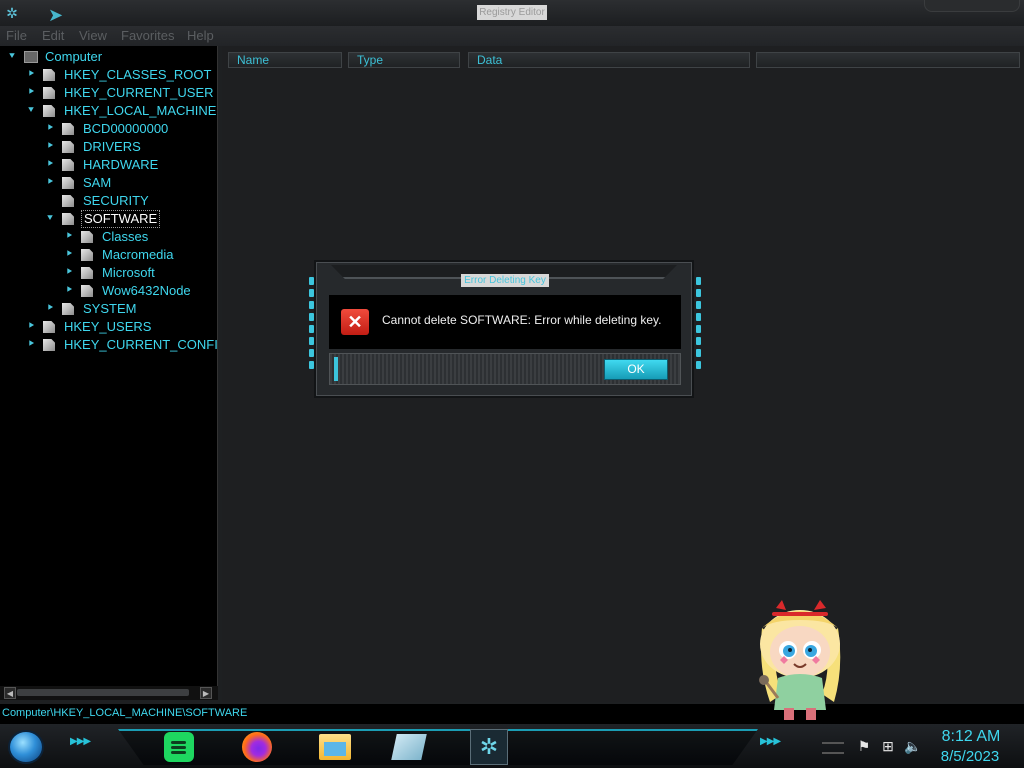 The height and width of the screenshot is (768, 1024). Describe the element at coordinates (971, 737) in the screenshot. I see `clock-time: 8:12 AM` at that location.